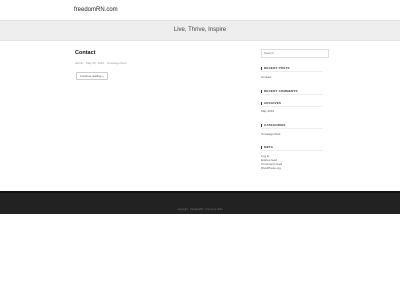 The width and height of the screenshot is (400, 300). I want to click on post-meta: admin May 20, 2016 Uncategorized, so click(101, 63).